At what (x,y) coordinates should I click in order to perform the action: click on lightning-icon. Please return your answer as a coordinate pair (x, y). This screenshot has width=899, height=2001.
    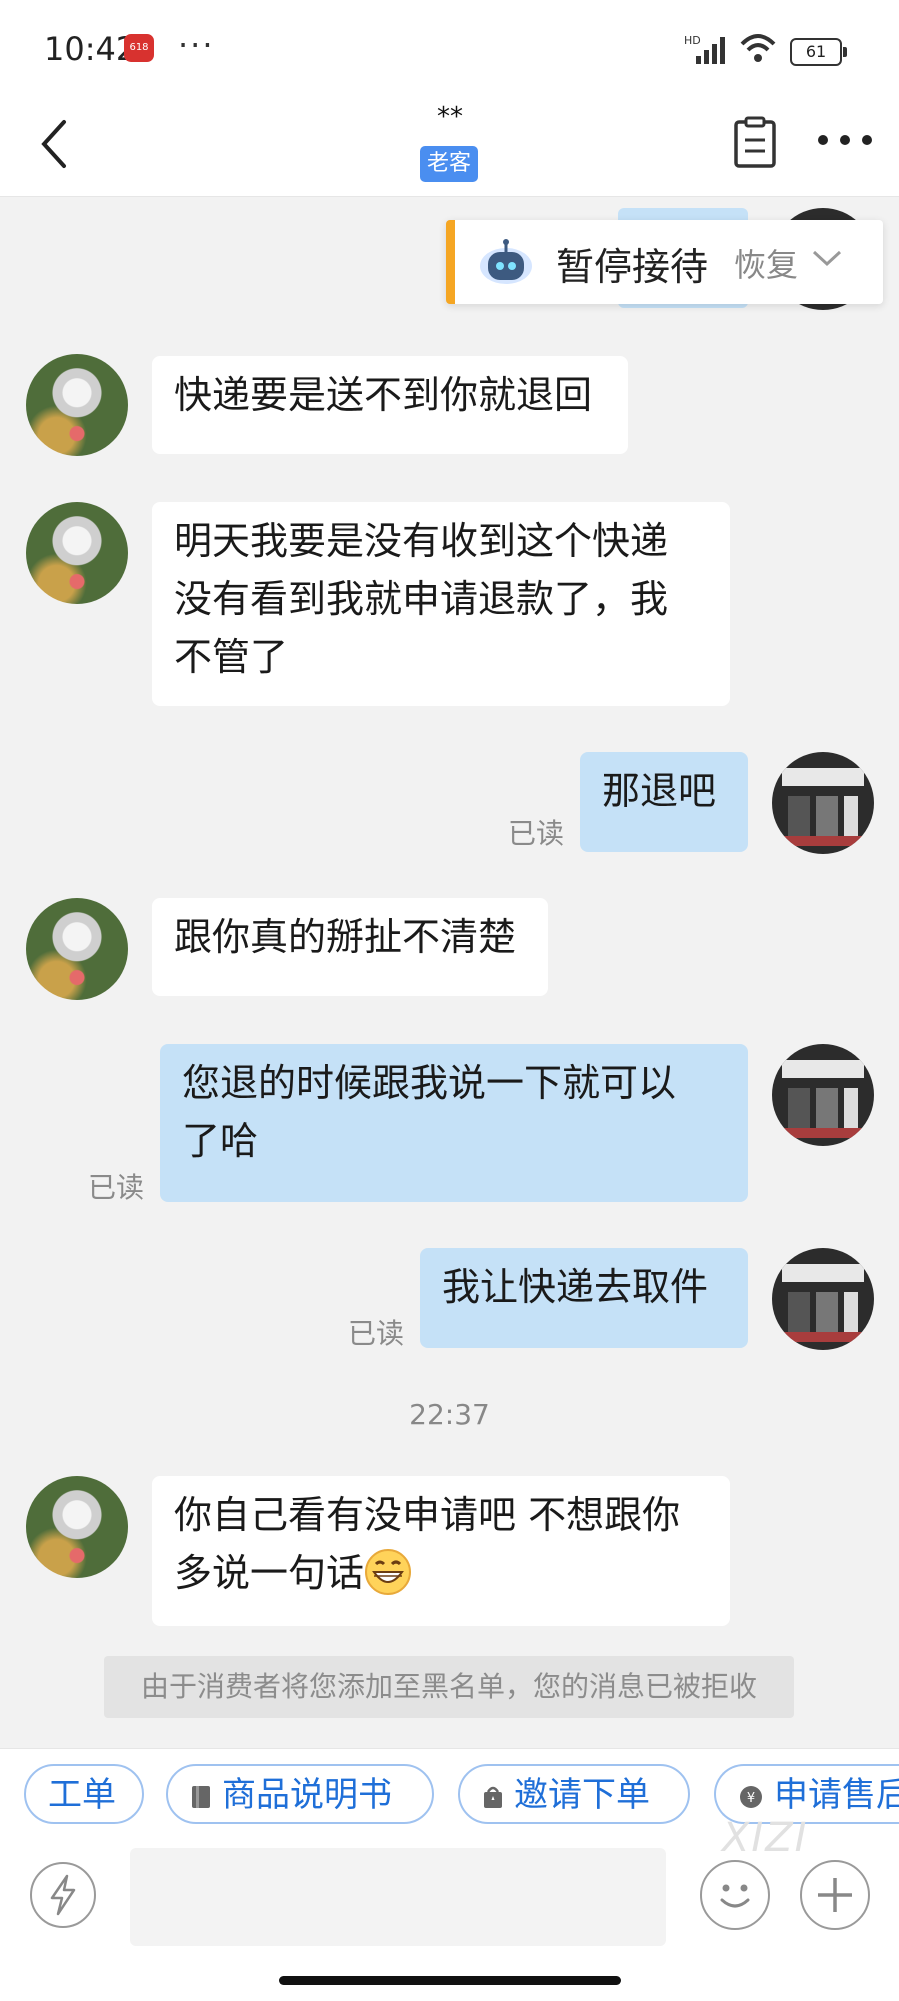
    Looking at the image, I should click on (63, 1895).